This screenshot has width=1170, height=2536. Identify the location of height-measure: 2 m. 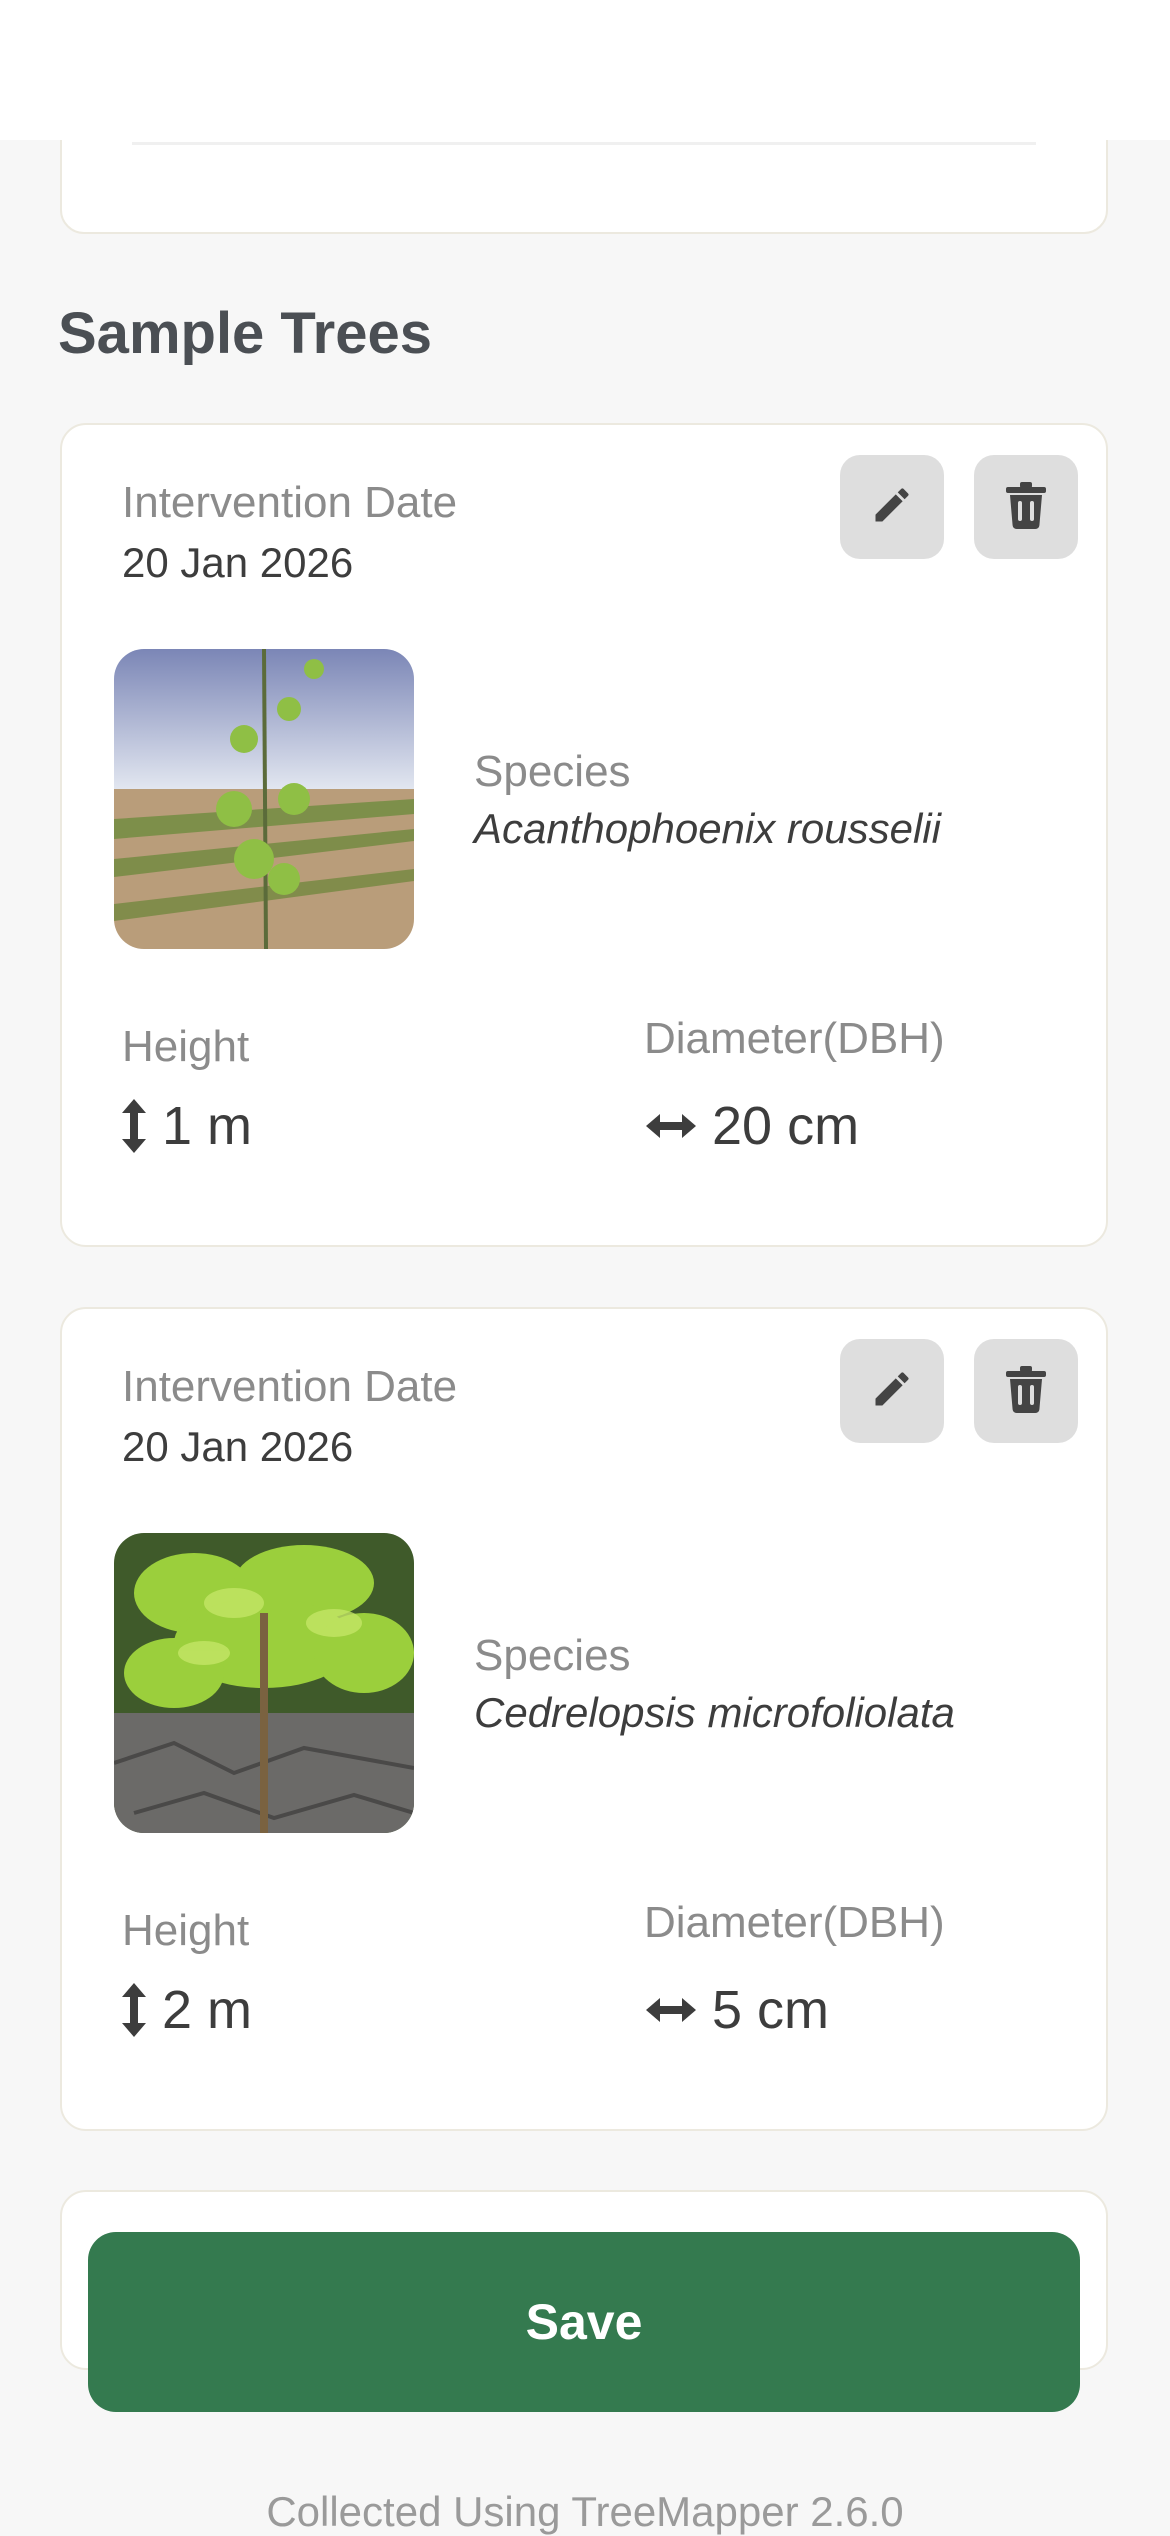
(186, 2010).